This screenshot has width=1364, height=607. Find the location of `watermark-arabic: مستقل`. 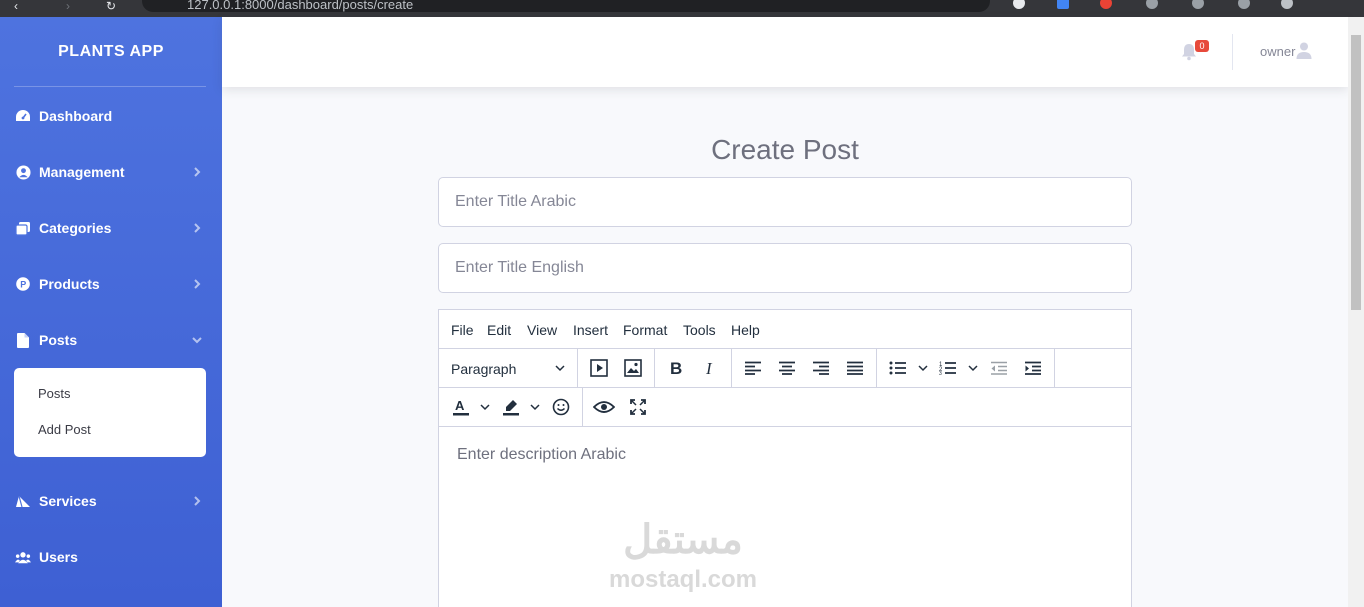

watermark-arabic: مستقل is located at coordinates (683, 540).